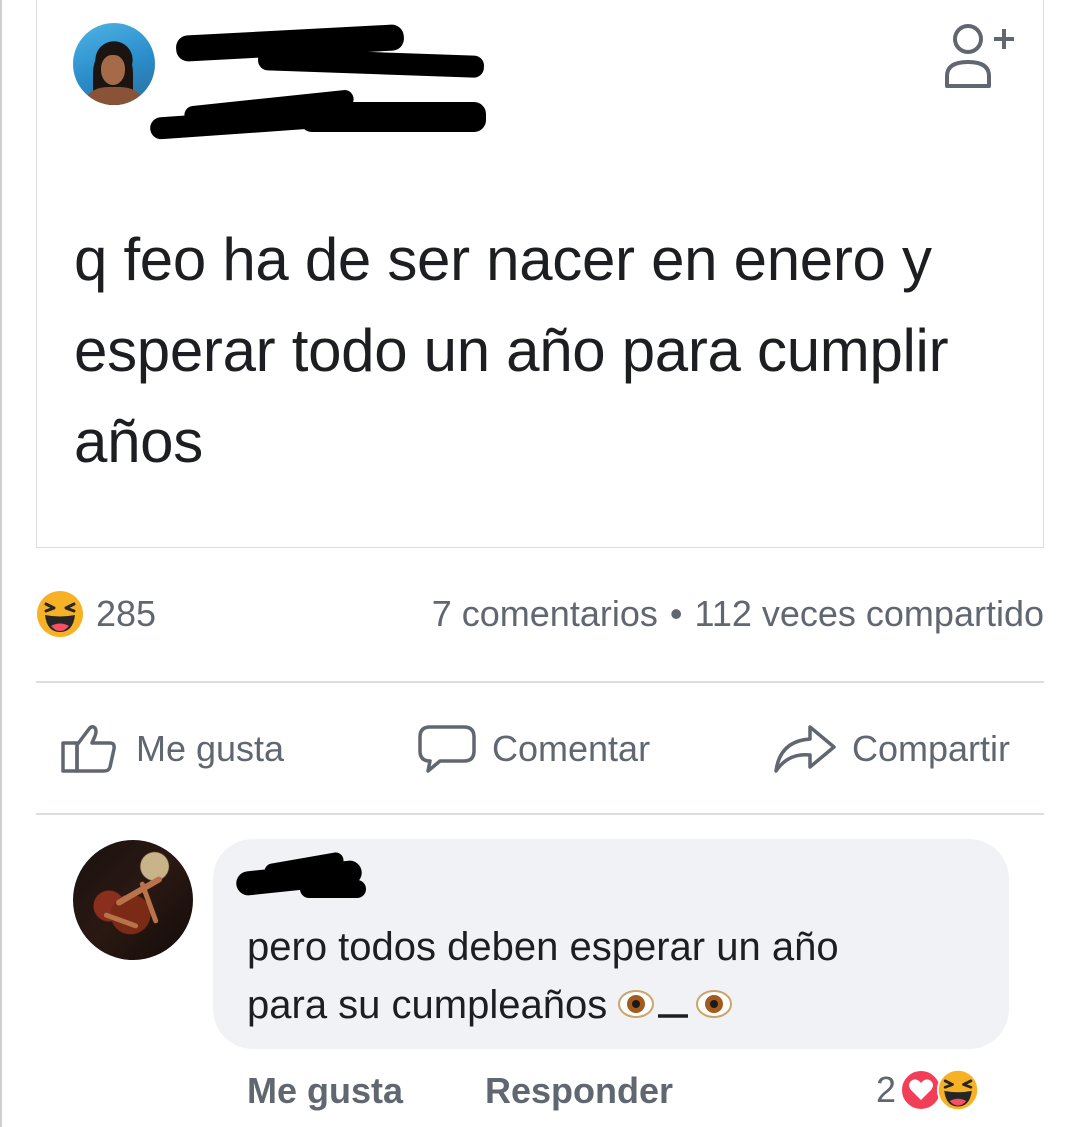  What do you see at coordinates (133, 900) in the screenshot?
I see `commenter-avatar` at bounding box center [133, 900].